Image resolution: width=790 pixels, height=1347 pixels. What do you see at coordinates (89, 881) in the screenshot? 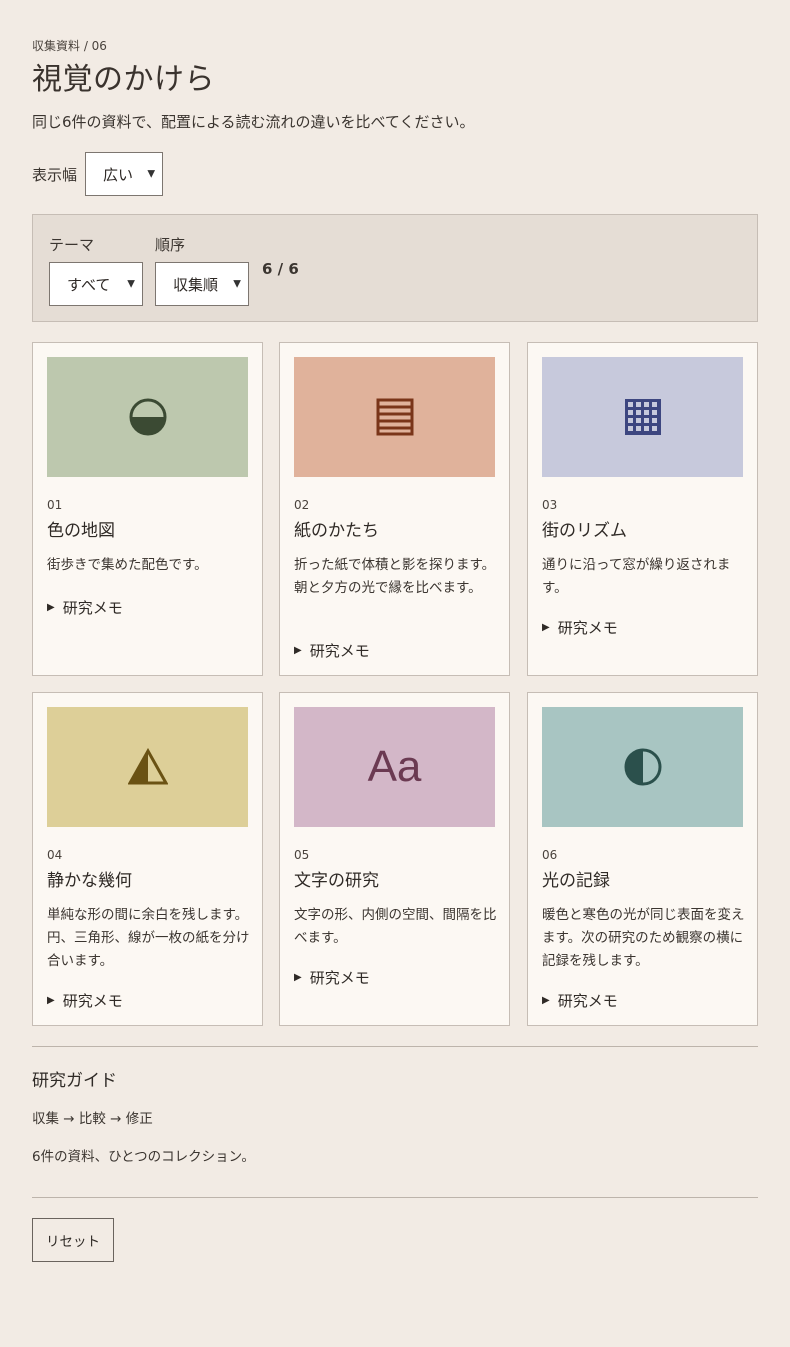
I see `card-title: 静かな幾何` at bounding box center [89, 881].